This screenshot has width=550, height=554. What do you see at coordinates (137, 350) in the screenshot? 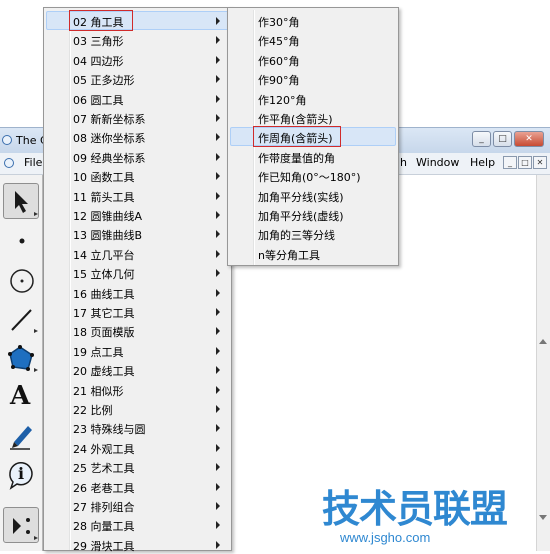
I see `menu-item-17: 19 点工具` at bounding box center [137, 350].